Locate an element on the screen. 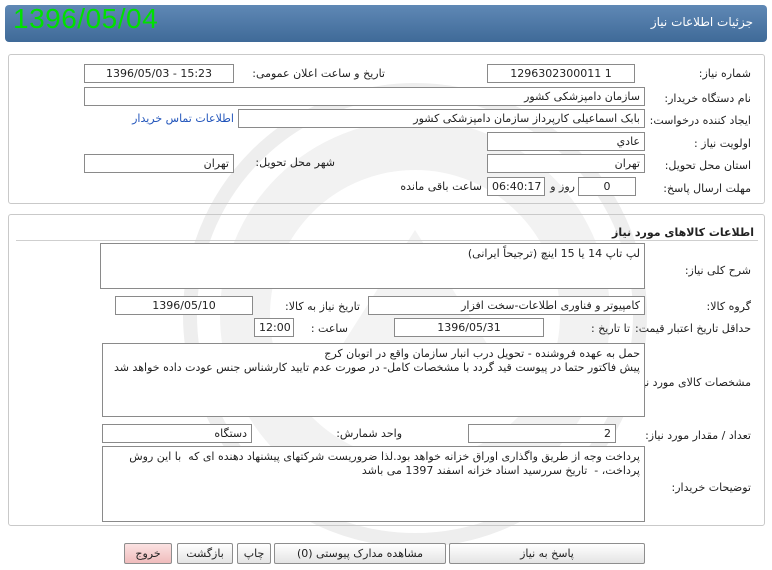 The width and height of the screenshot is (772, 570). until-label: تا تاریخ : is located at coordinates (610, 328).